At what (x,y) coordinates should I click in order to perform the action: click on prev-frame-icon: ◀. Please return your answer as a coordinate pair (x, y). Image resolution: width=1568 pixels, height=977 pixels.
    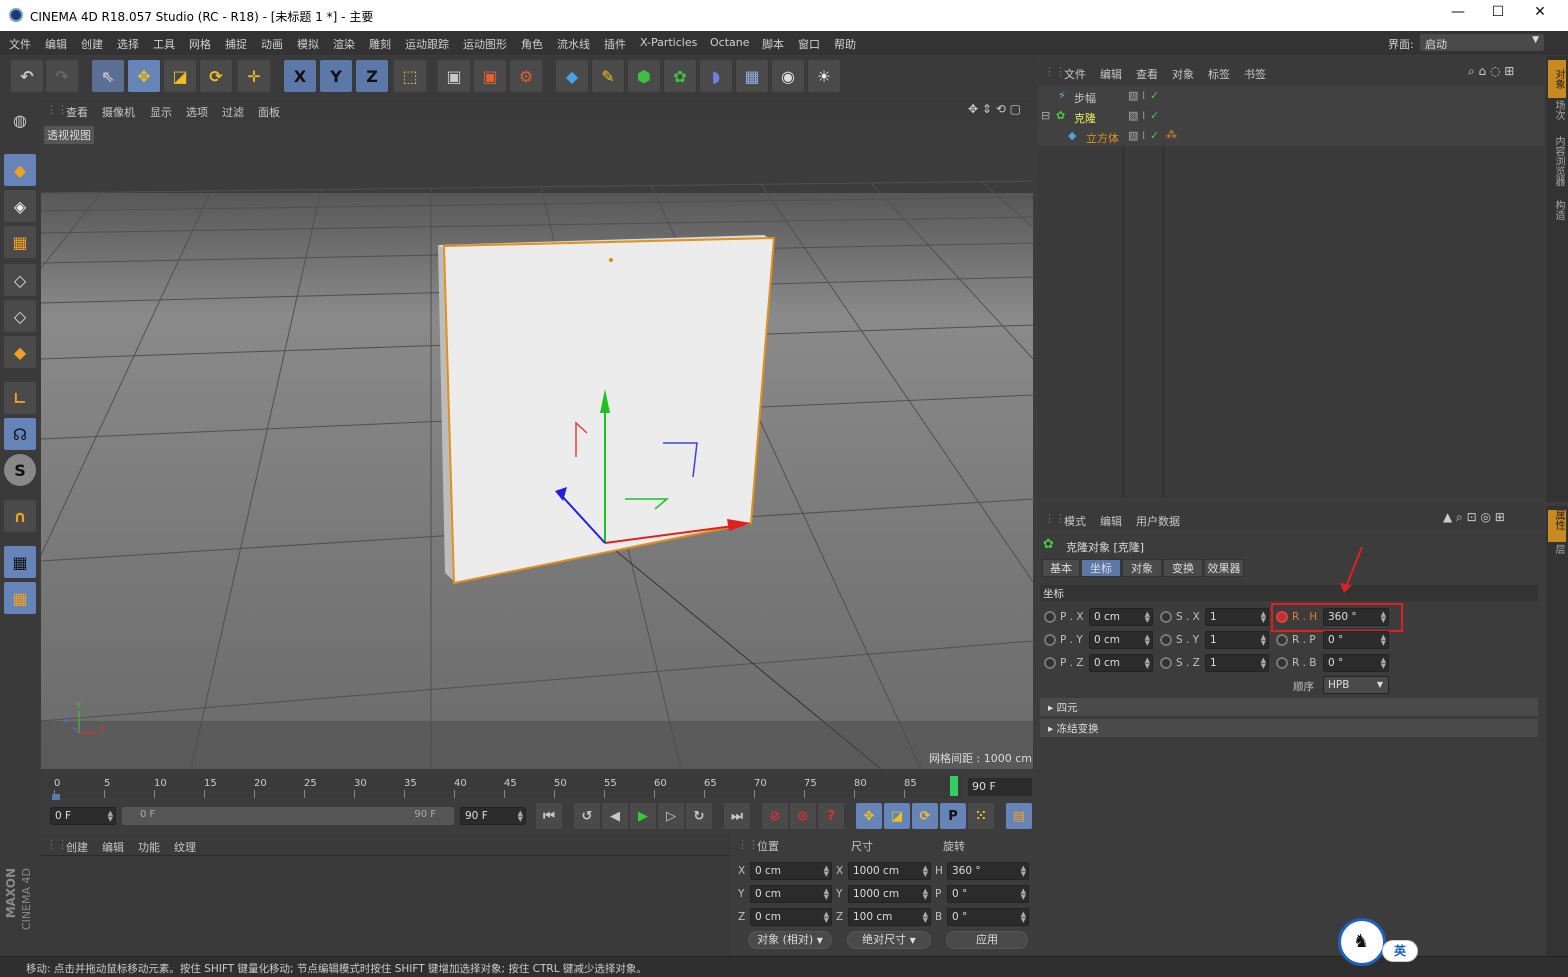
    Looking at the image, I should click on (615, 816).